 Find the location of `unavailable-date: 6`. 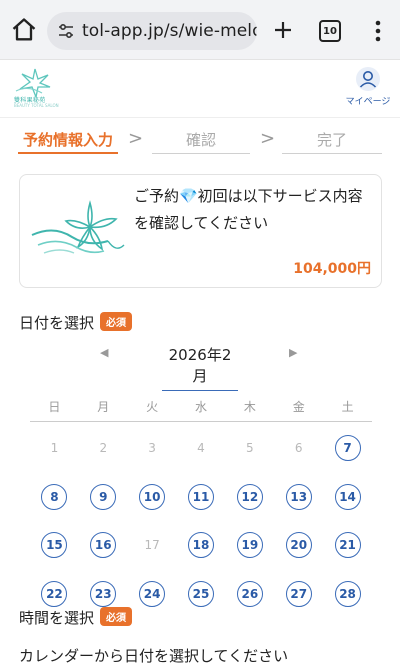

unavailable-date: 6 is located at coordinates (298, 448).